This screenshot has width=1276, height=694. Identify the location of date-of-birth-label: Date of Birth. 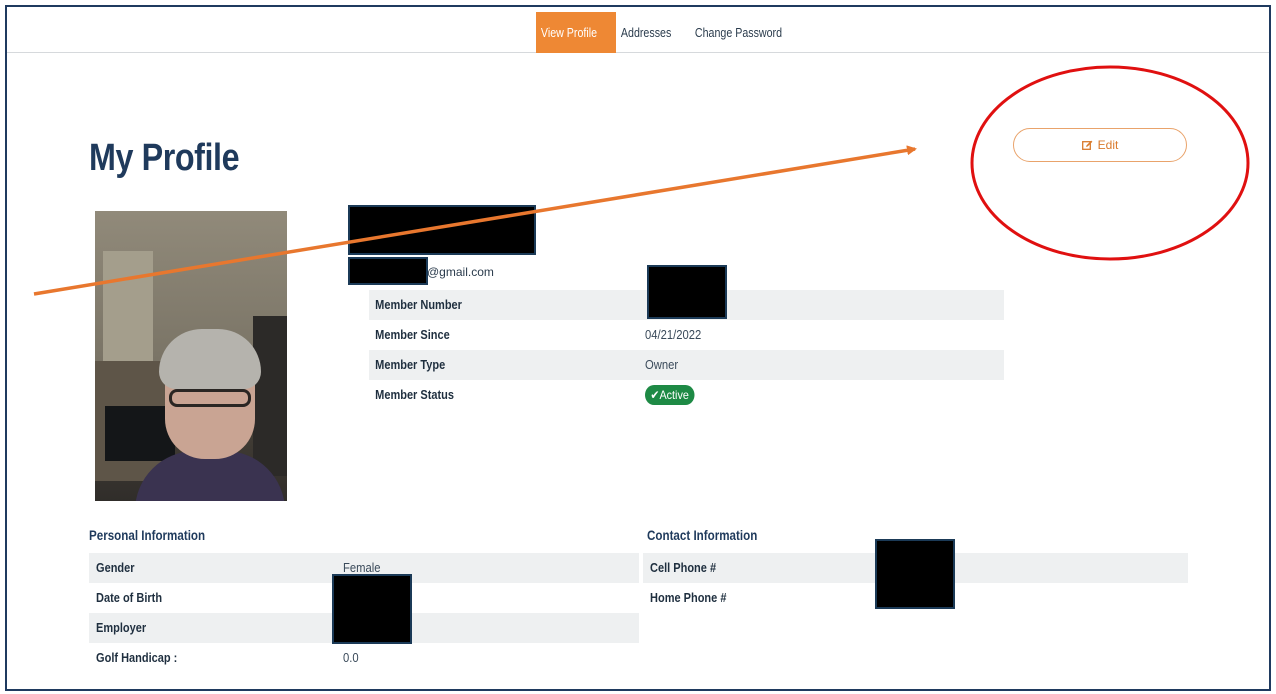
(129, 598).